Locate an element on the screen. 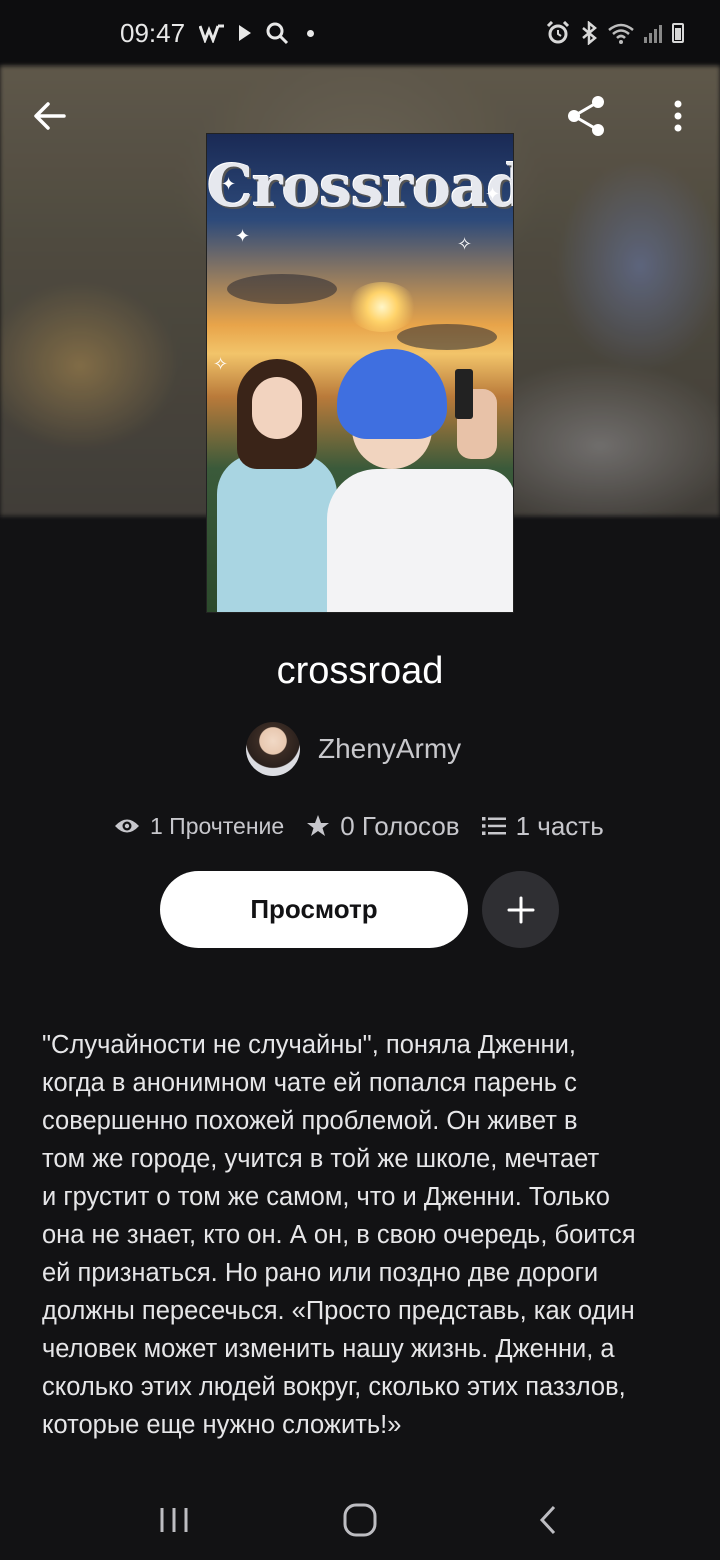 This screenshot has height=1560, width=720. battery-icon is located at coordinates (678, 33).